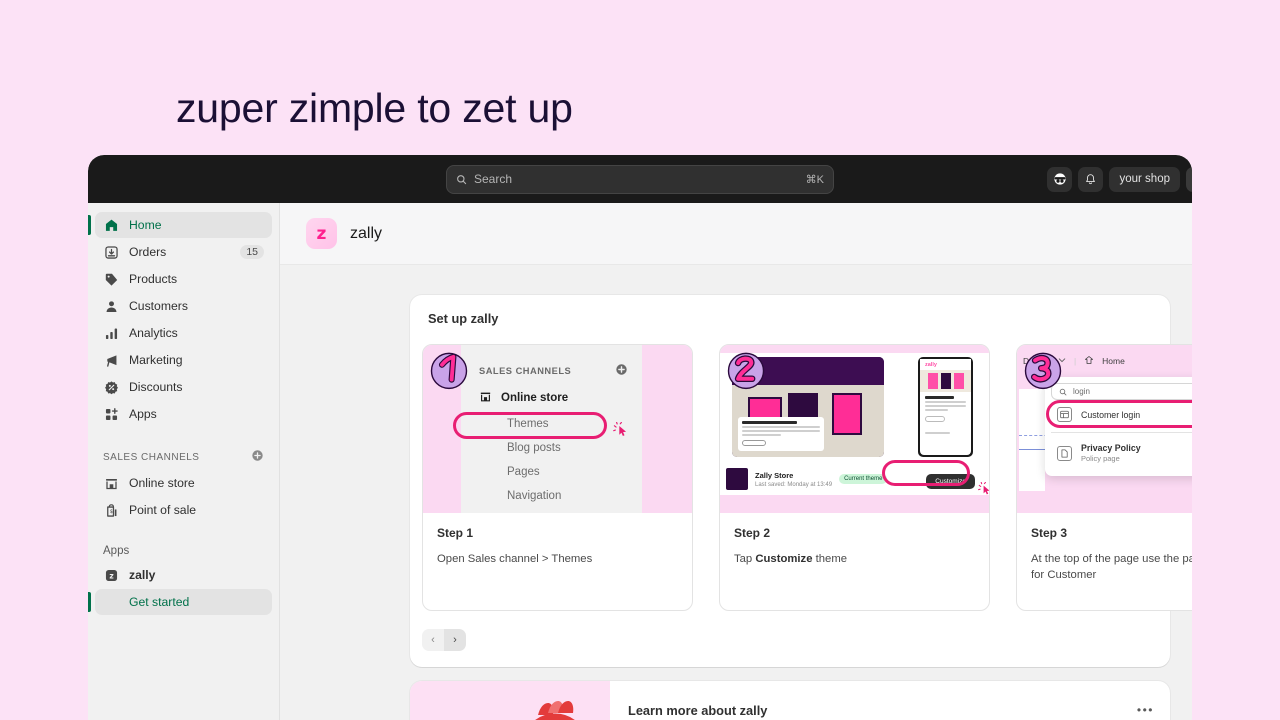  I want to click on mock-row-label: Navigation, so click(534, 496).